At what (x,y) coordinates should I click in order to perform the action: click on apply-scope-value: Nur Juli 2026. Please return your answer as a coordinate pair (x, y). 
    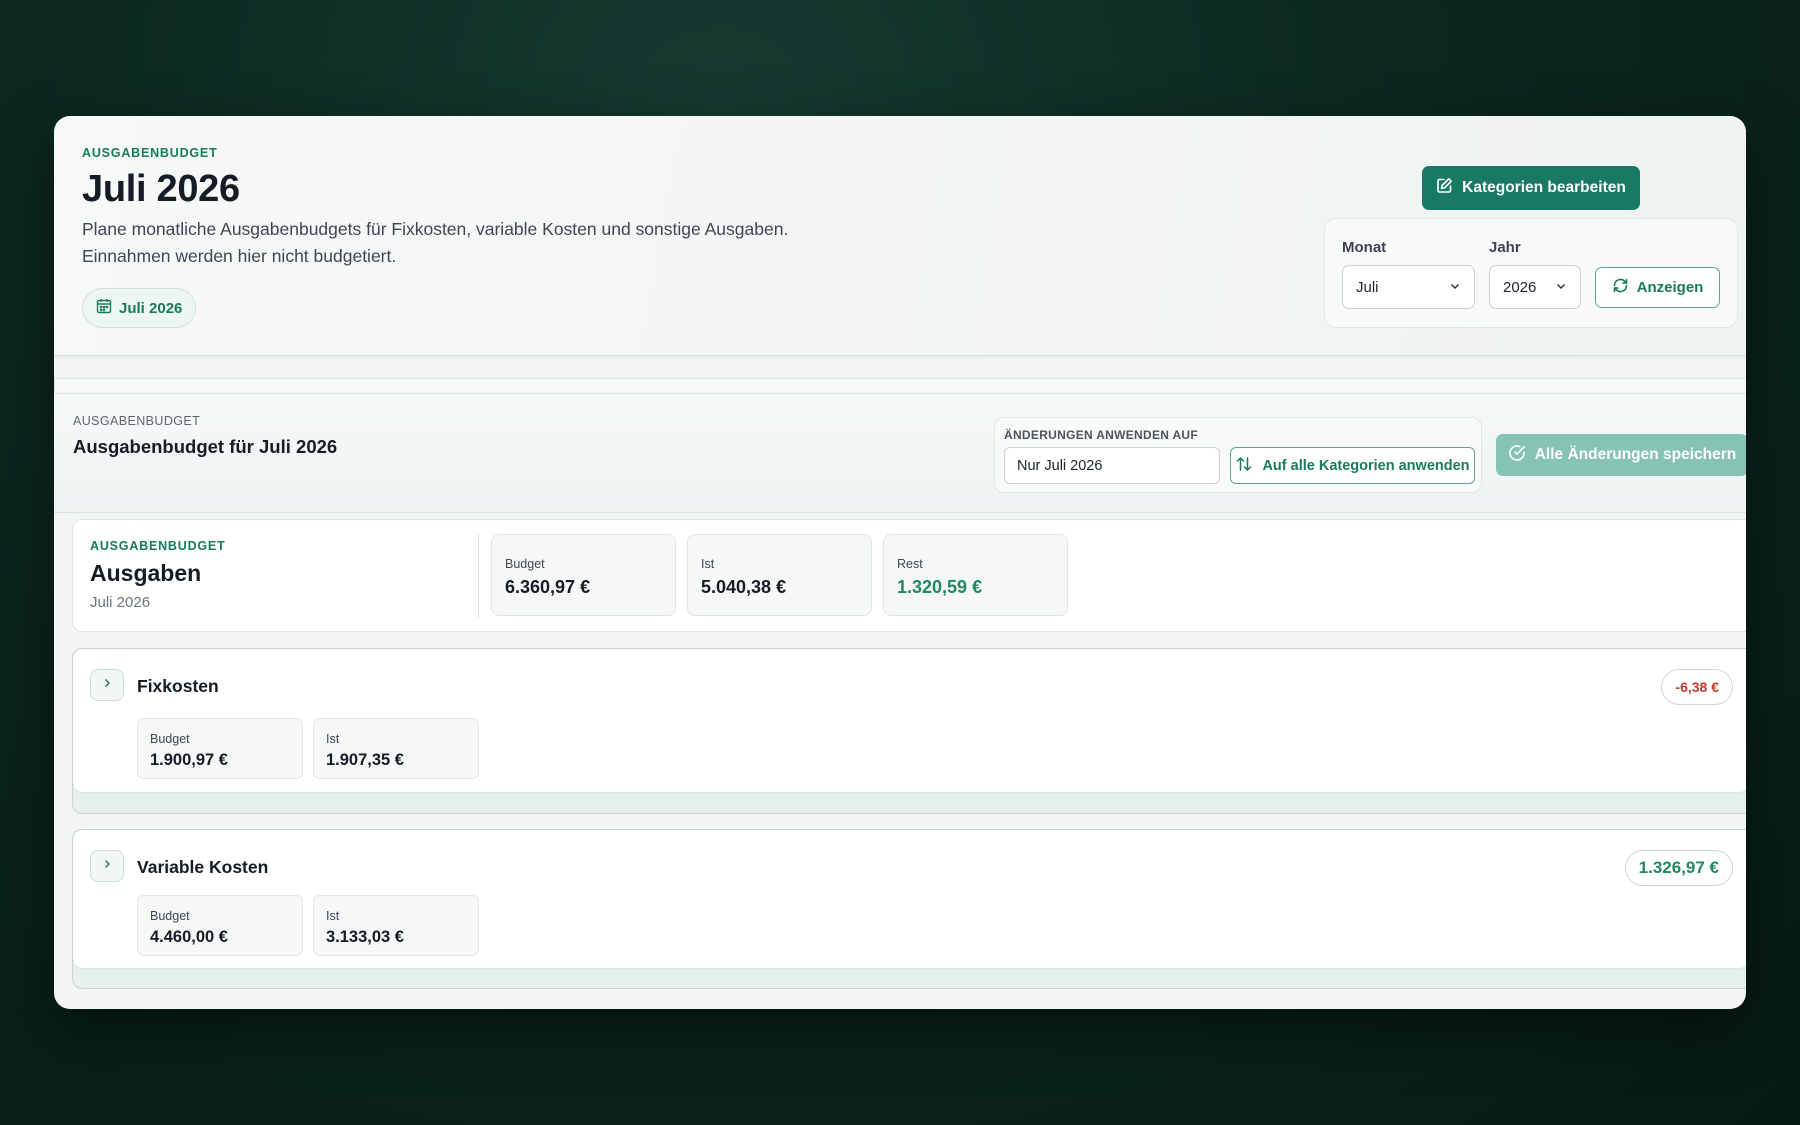
    Looking at the image, I should click on (1060, 465).